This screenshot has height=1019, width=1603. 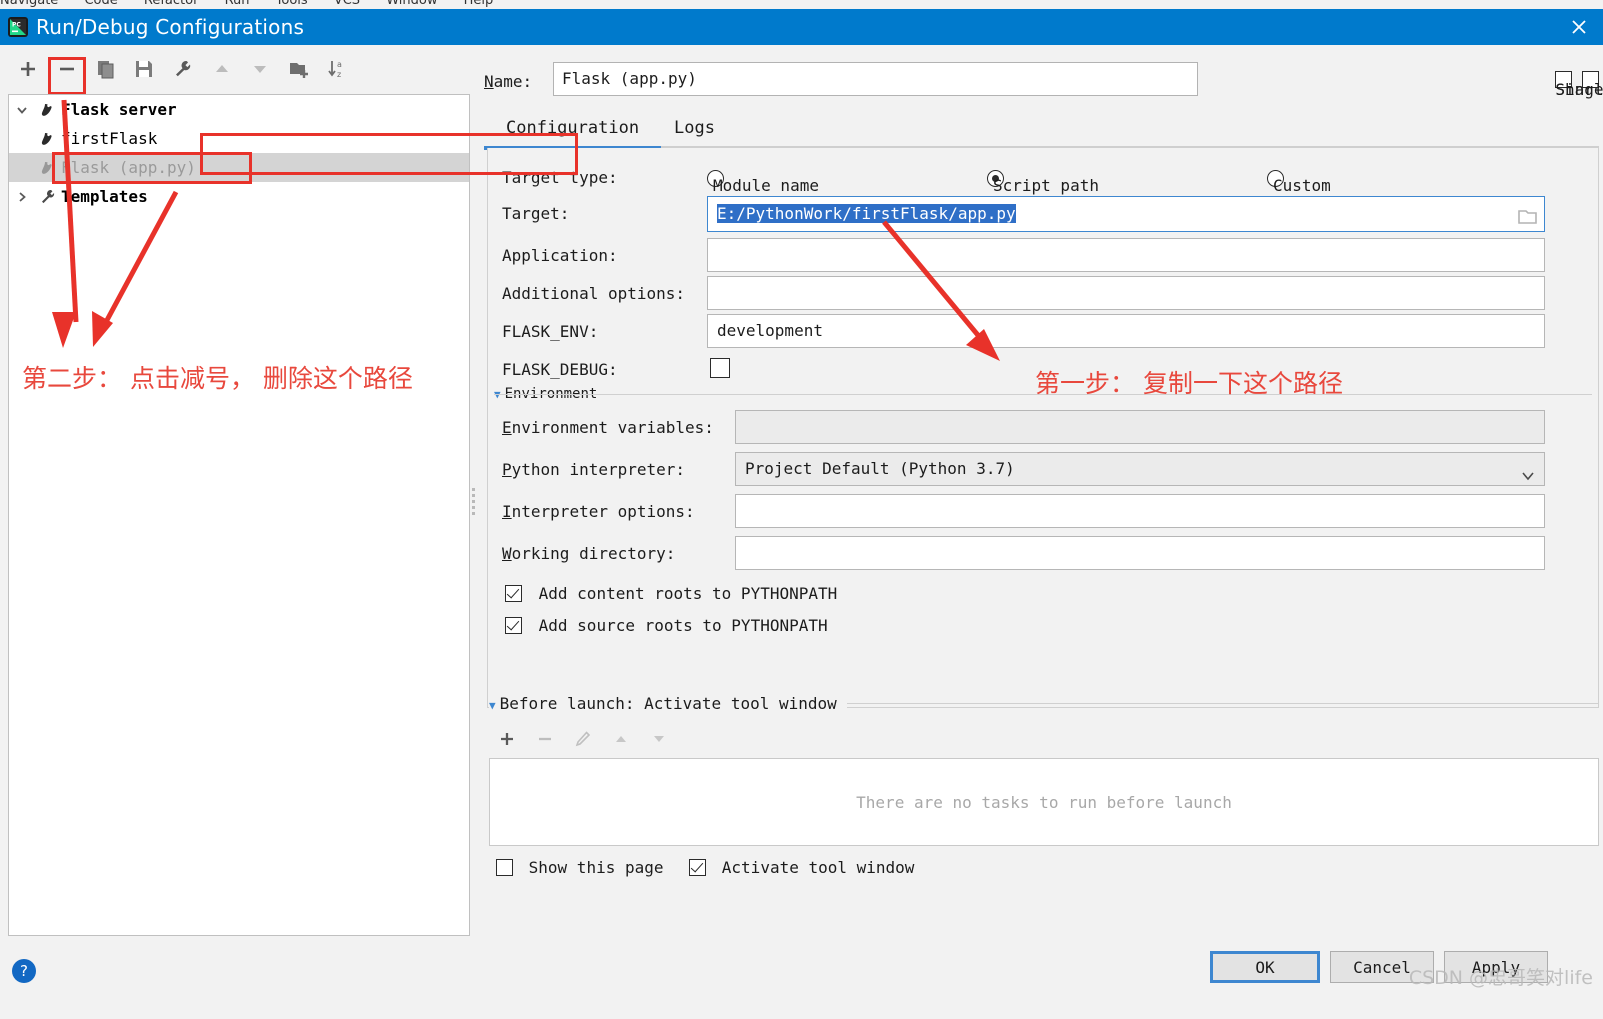 What do you see at coordinates (608, 427) in the screenshot?
I see `environment-variables-label: Environment variables:` at bounding box center [608, 427].